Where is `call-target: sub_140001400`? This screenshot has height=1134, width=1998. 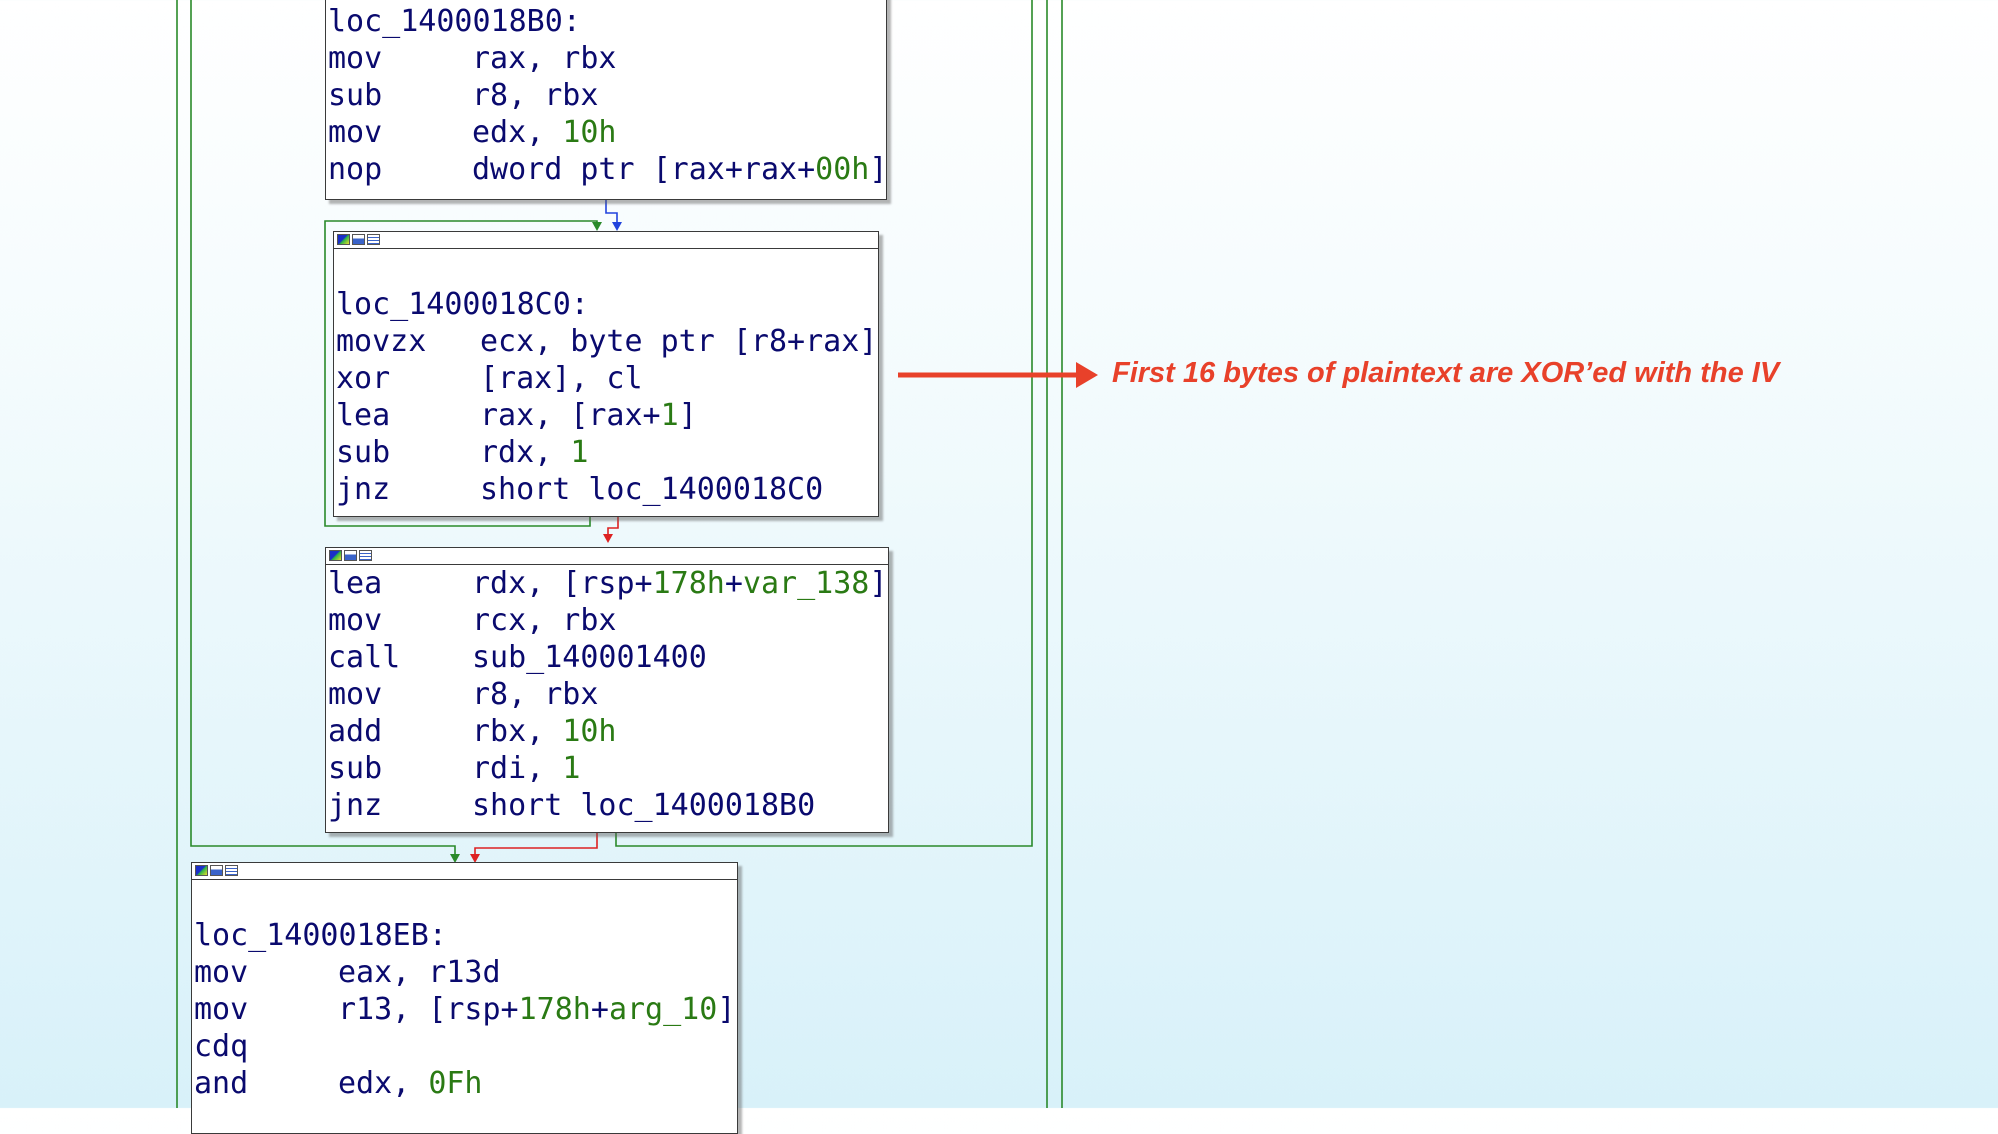
call-target: sub_140001400 is located at coordinates (589, 657).